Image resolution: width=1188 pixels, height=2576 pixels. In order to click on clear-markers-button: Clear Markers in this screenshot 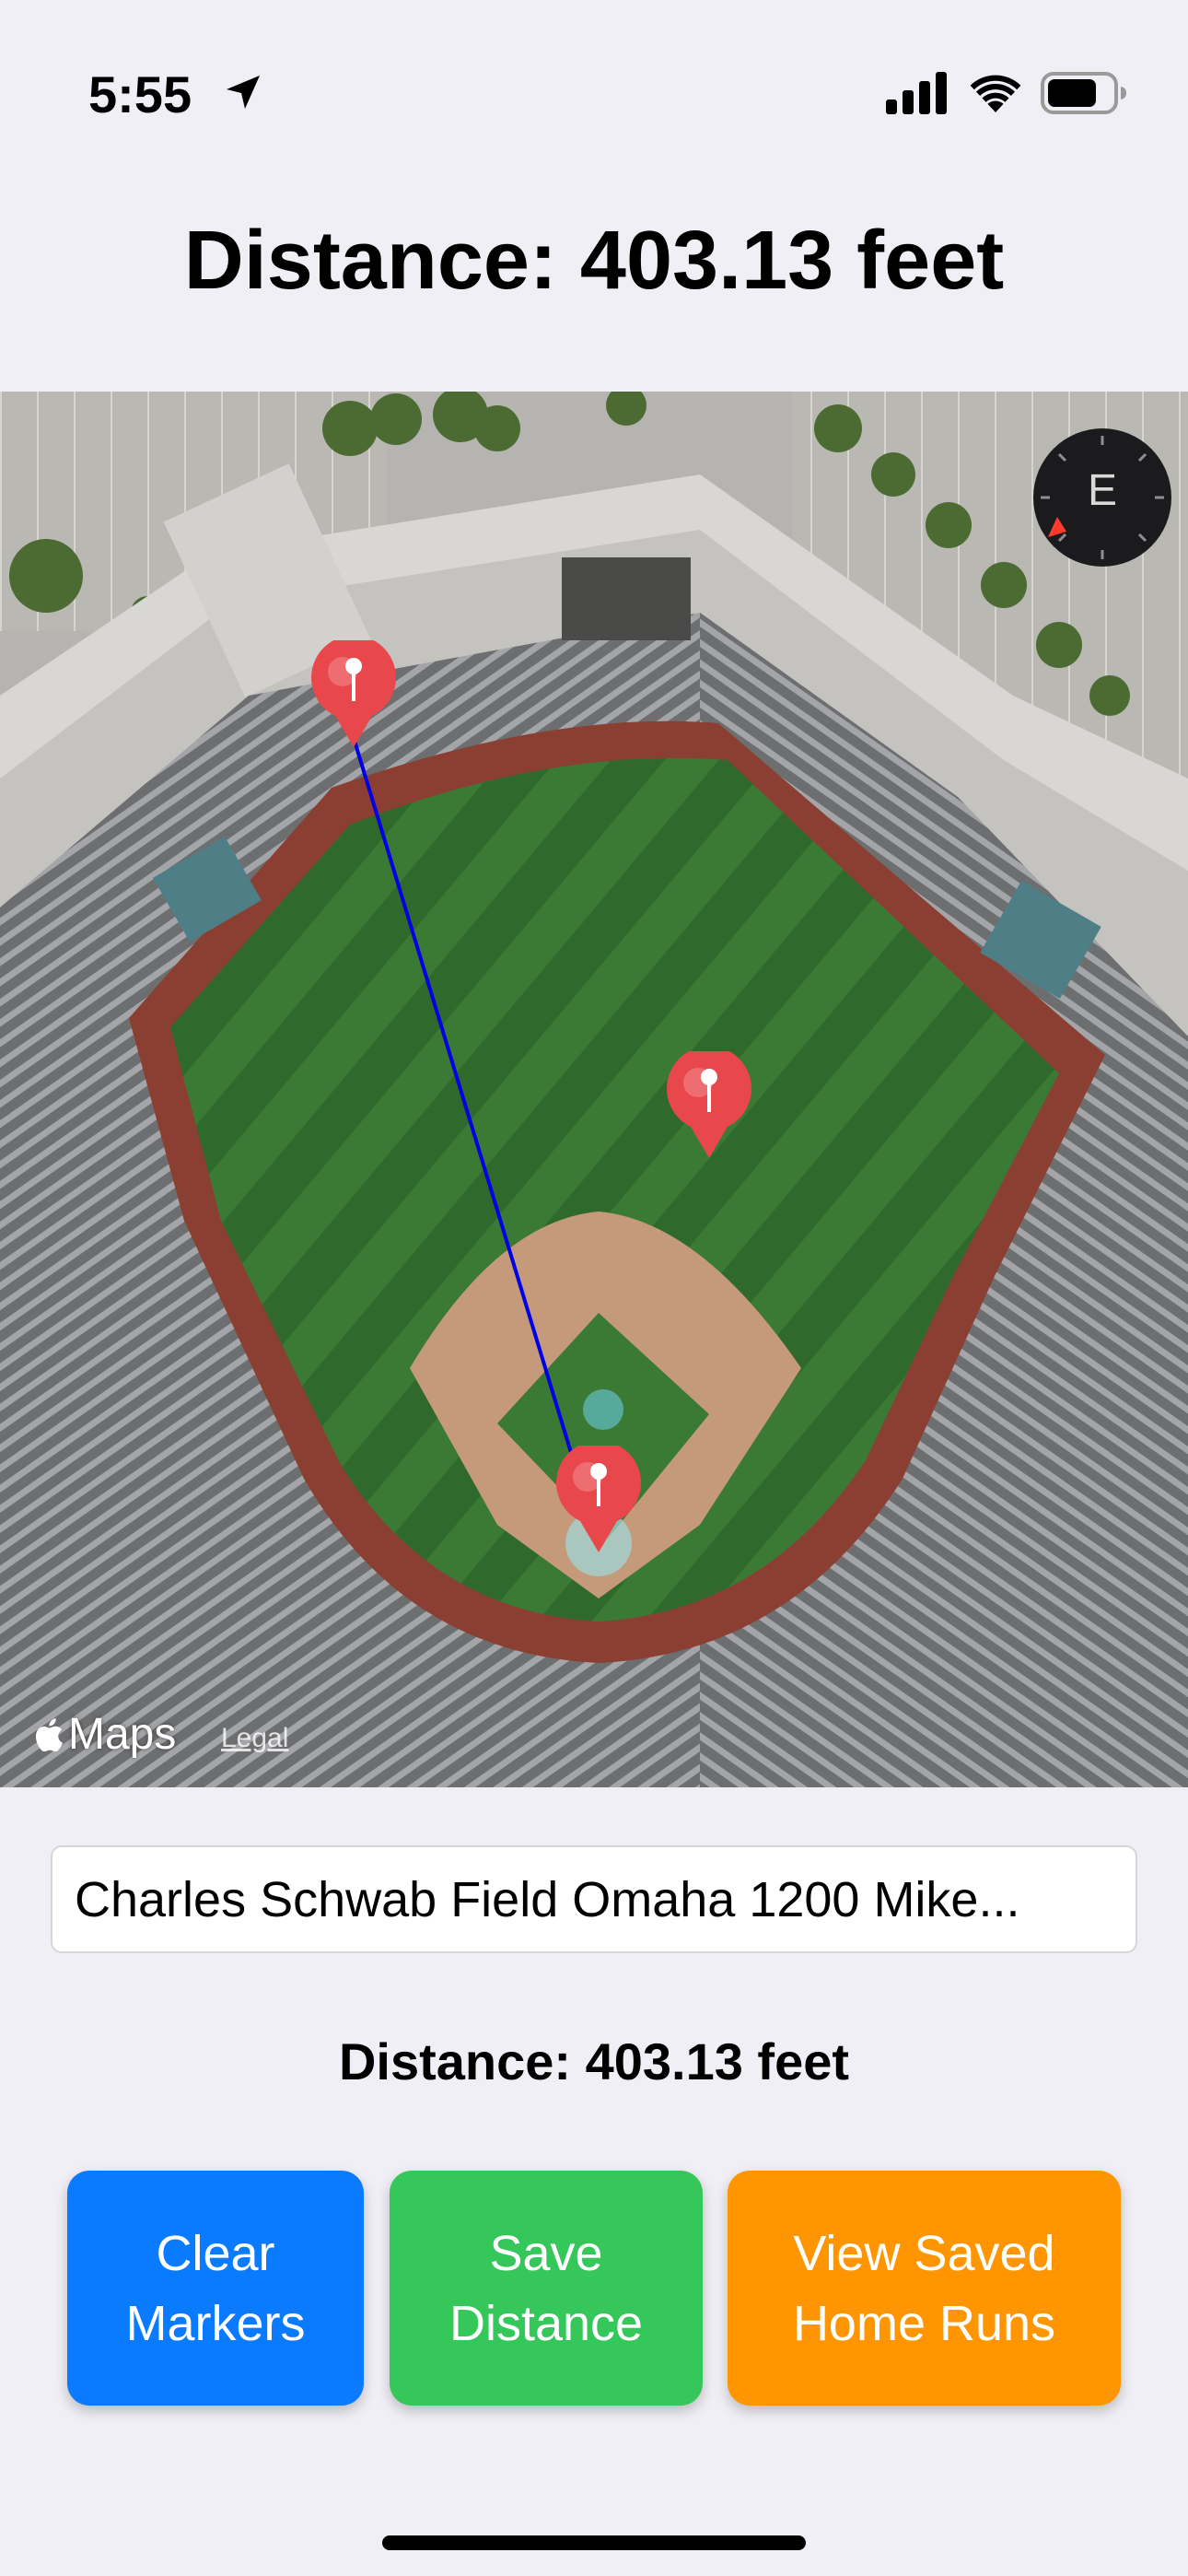, I will do `click(215, 2288)`.